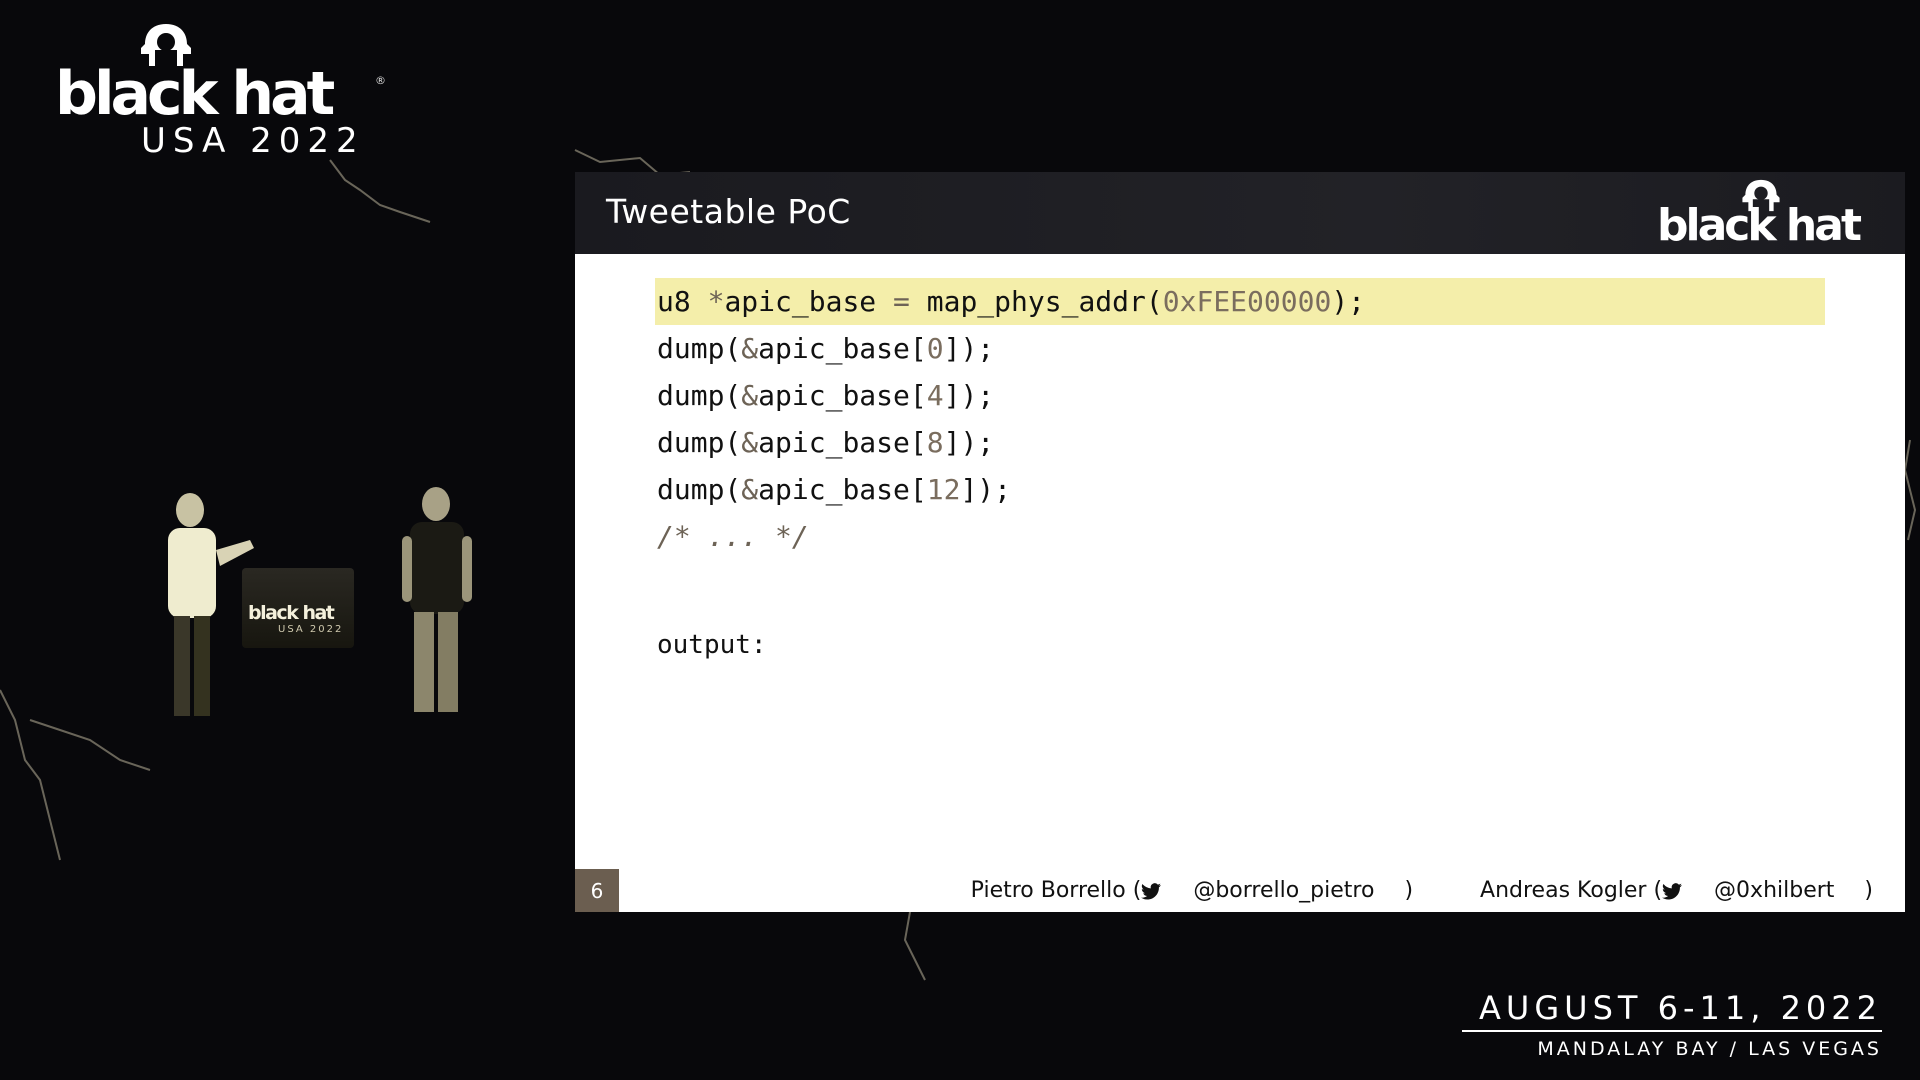 This screenshot has height=1080, width=1920. What do you see at coordinates (1759, 225) in the screenshot?
I see `slide-logo-wordmark: black hat` at bounding box center [1759, 225].